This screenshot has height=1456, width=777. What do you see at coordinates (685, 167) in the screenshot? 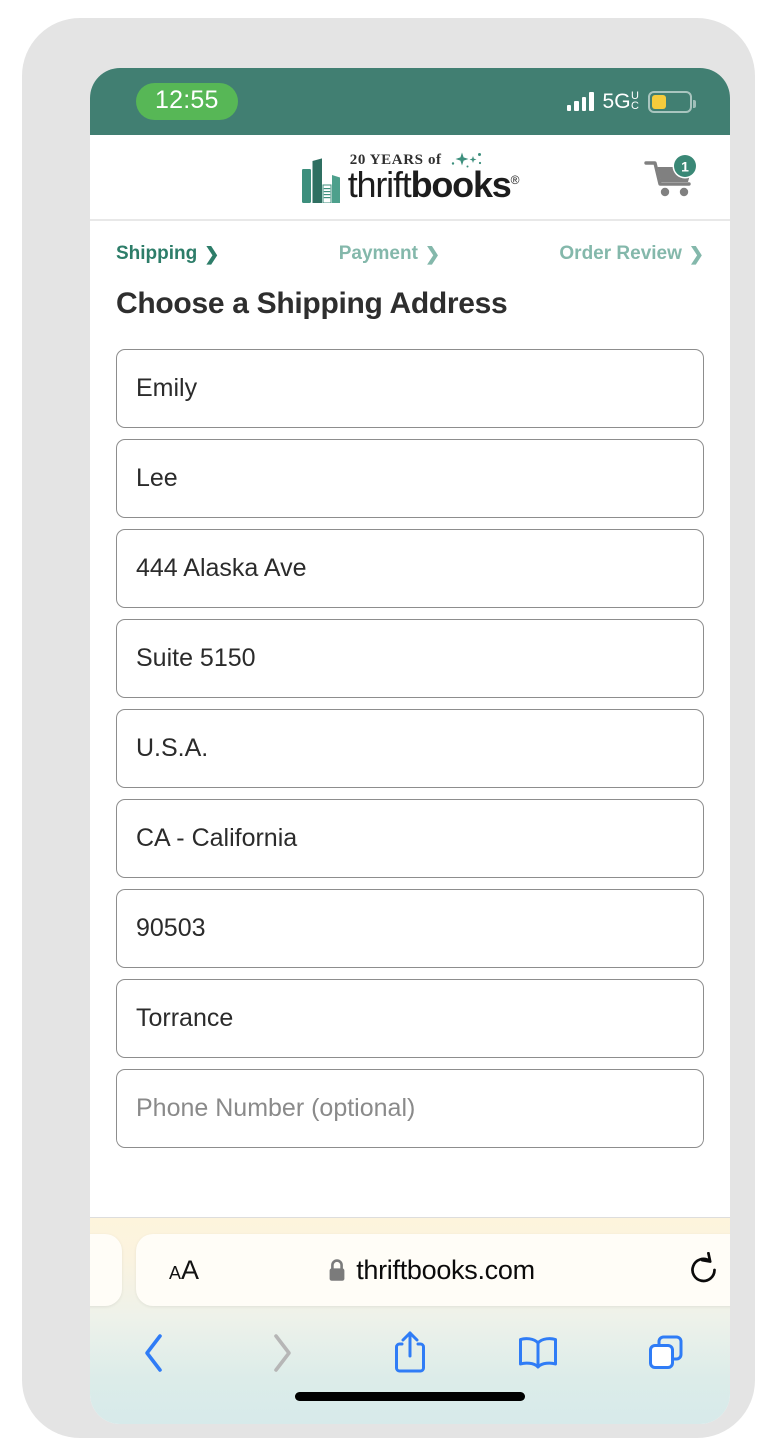
I see `cart-count-text: 1` at bounding box center [685, 167].